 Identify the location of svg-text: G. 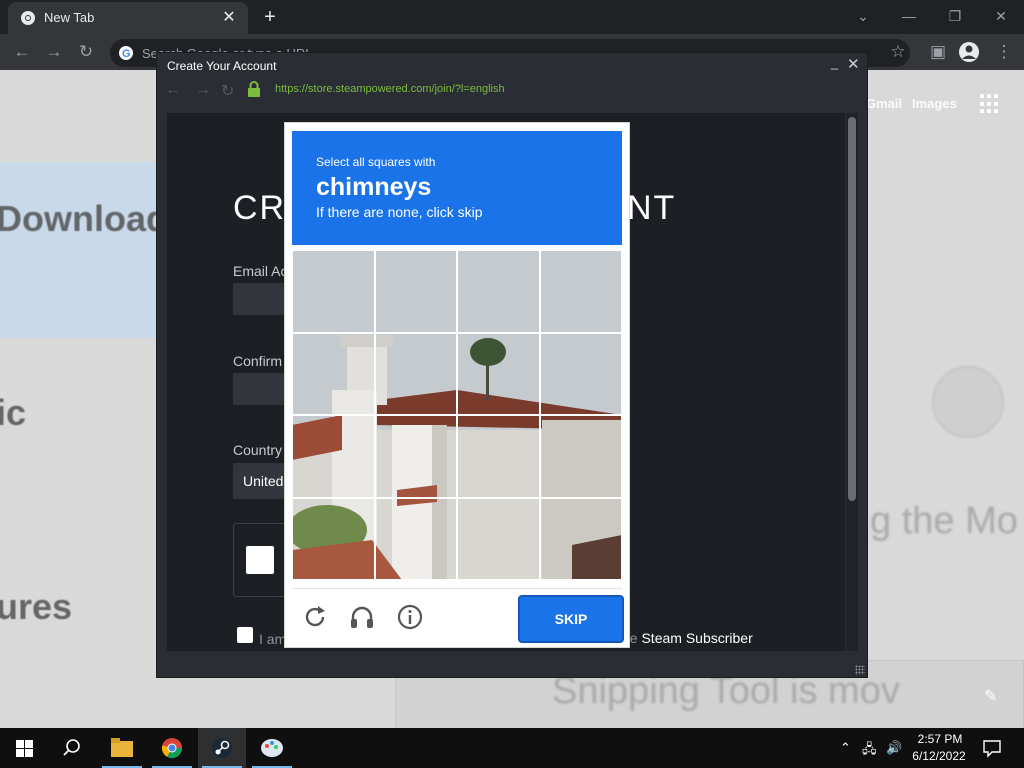
(126, 54).